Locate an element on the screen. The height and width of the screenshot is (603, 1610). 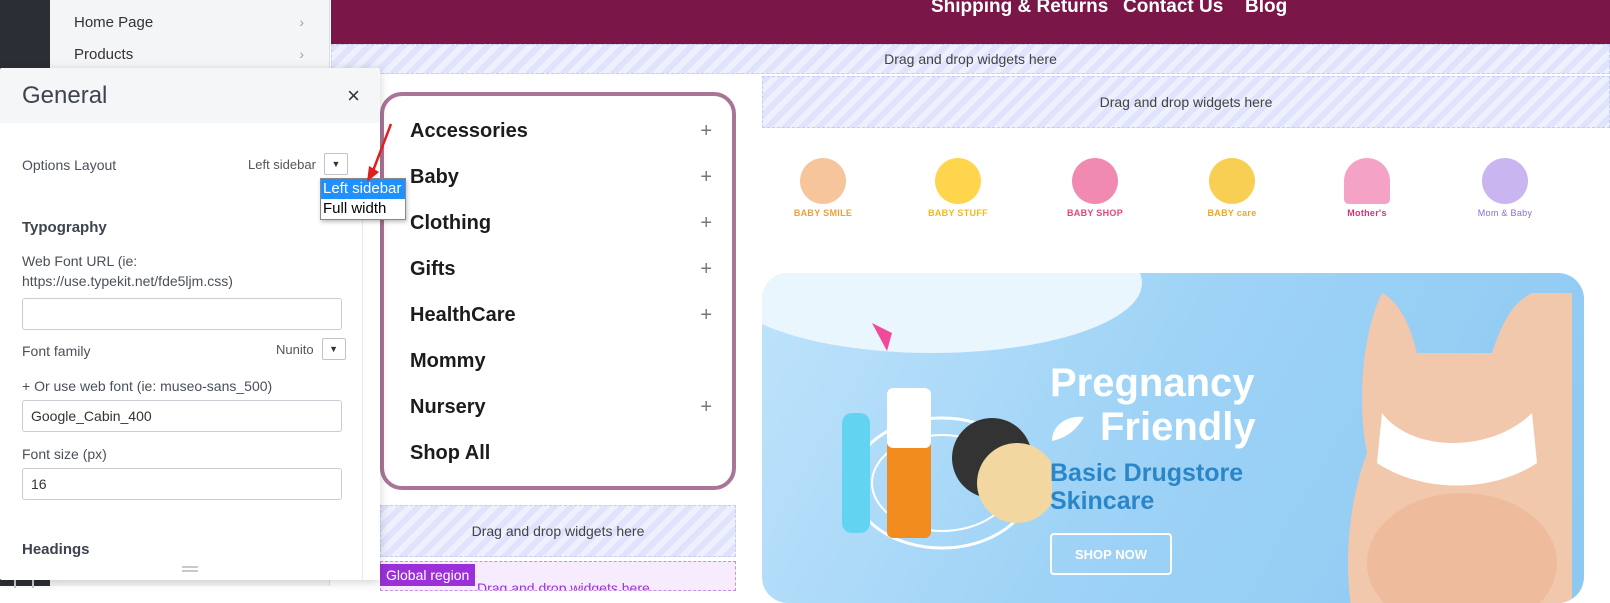
category-label: Nursery is located at coordinates (448, 407).